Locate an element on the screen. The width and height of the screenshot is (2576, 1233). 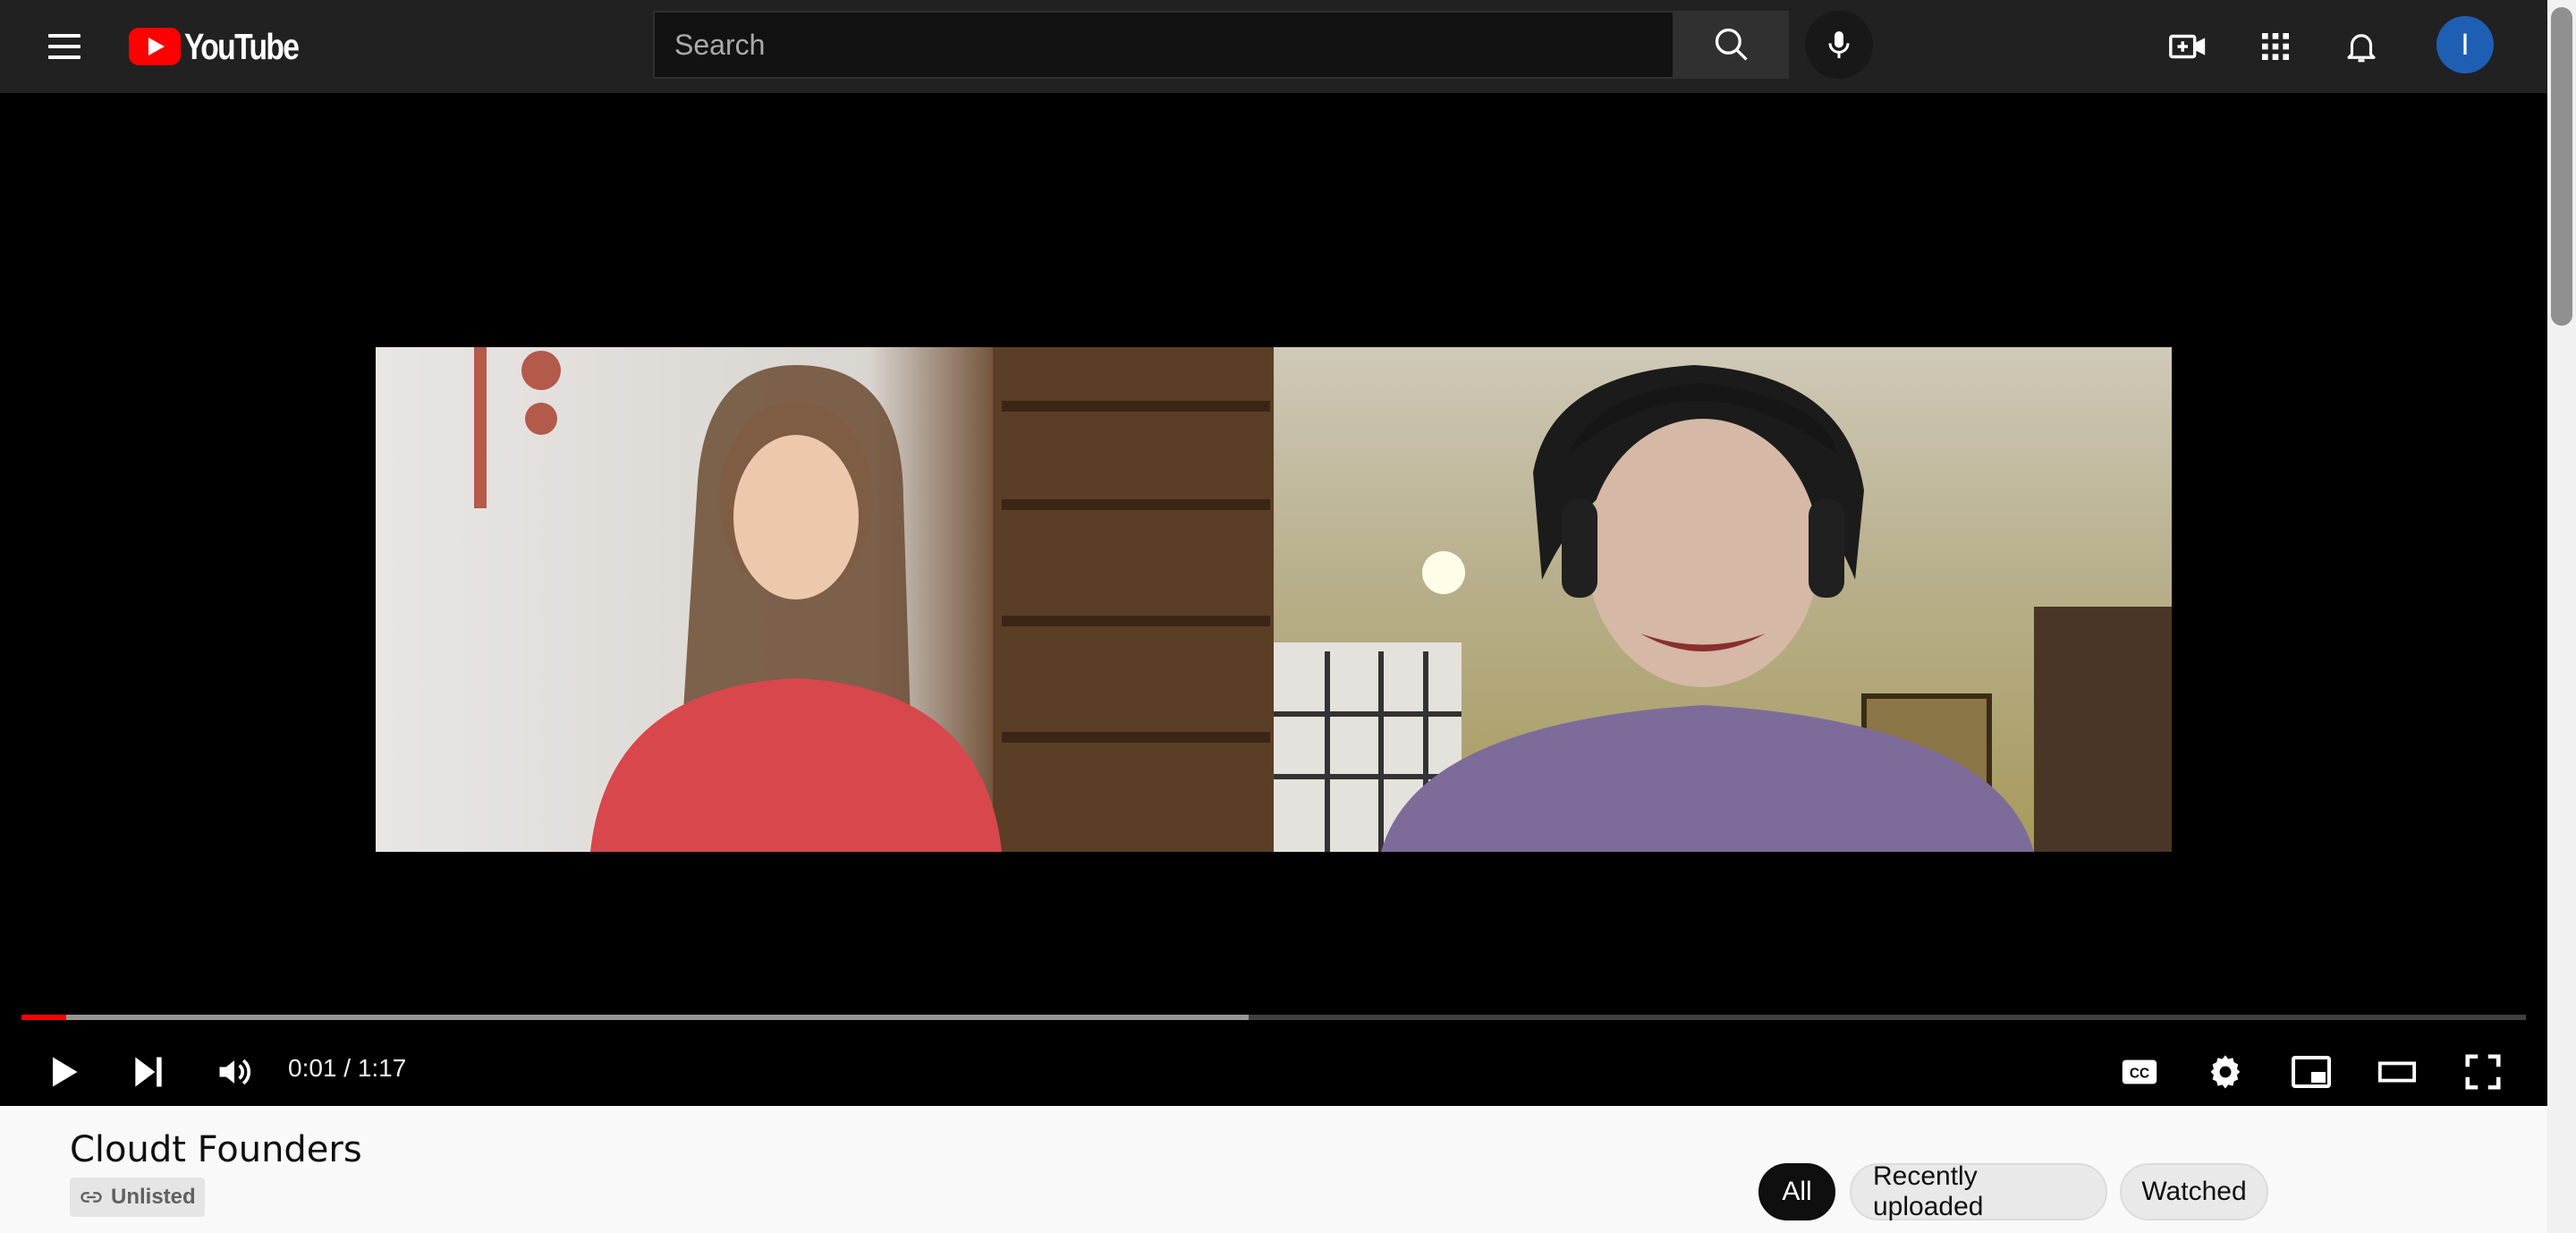
mute-button is located at coordinates (234, 1072).